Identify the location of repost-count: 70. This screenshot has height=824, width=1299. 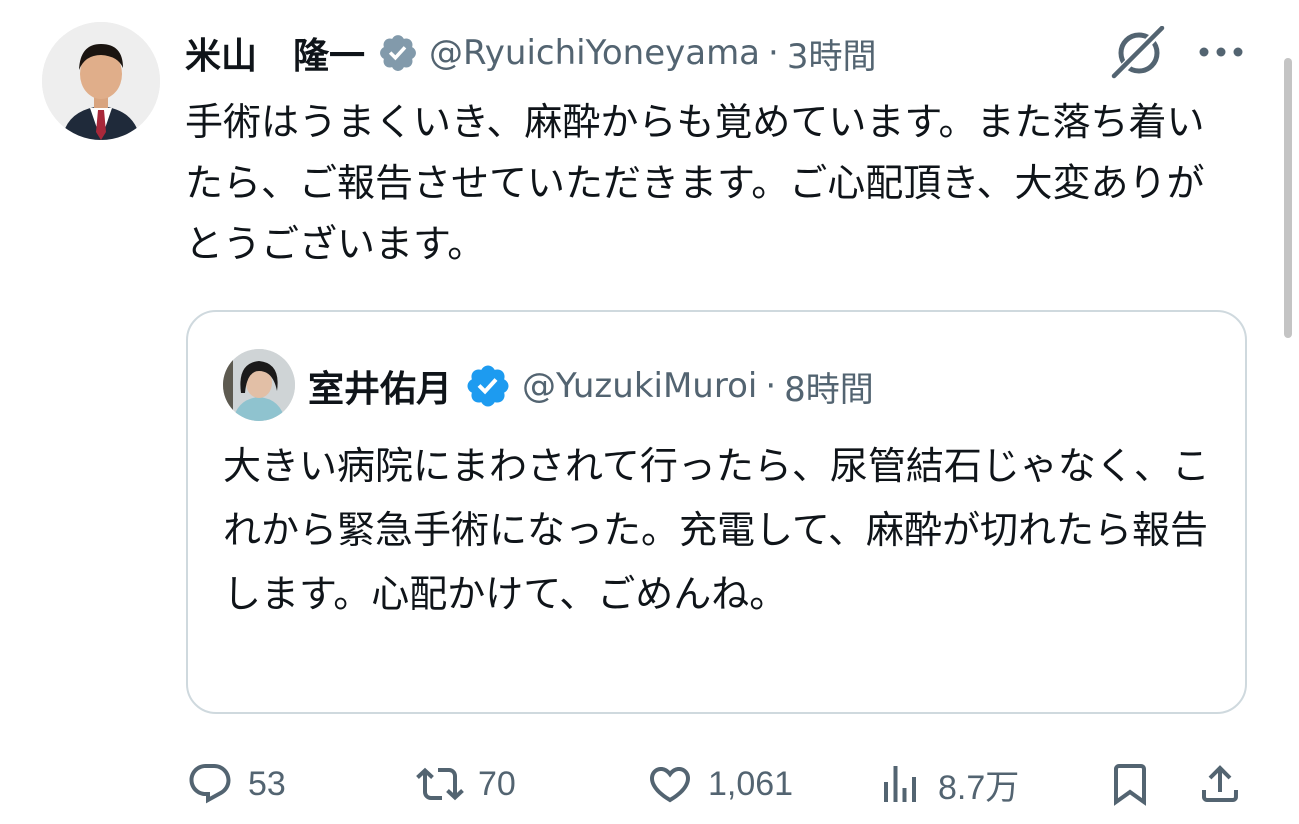
(497, 783).